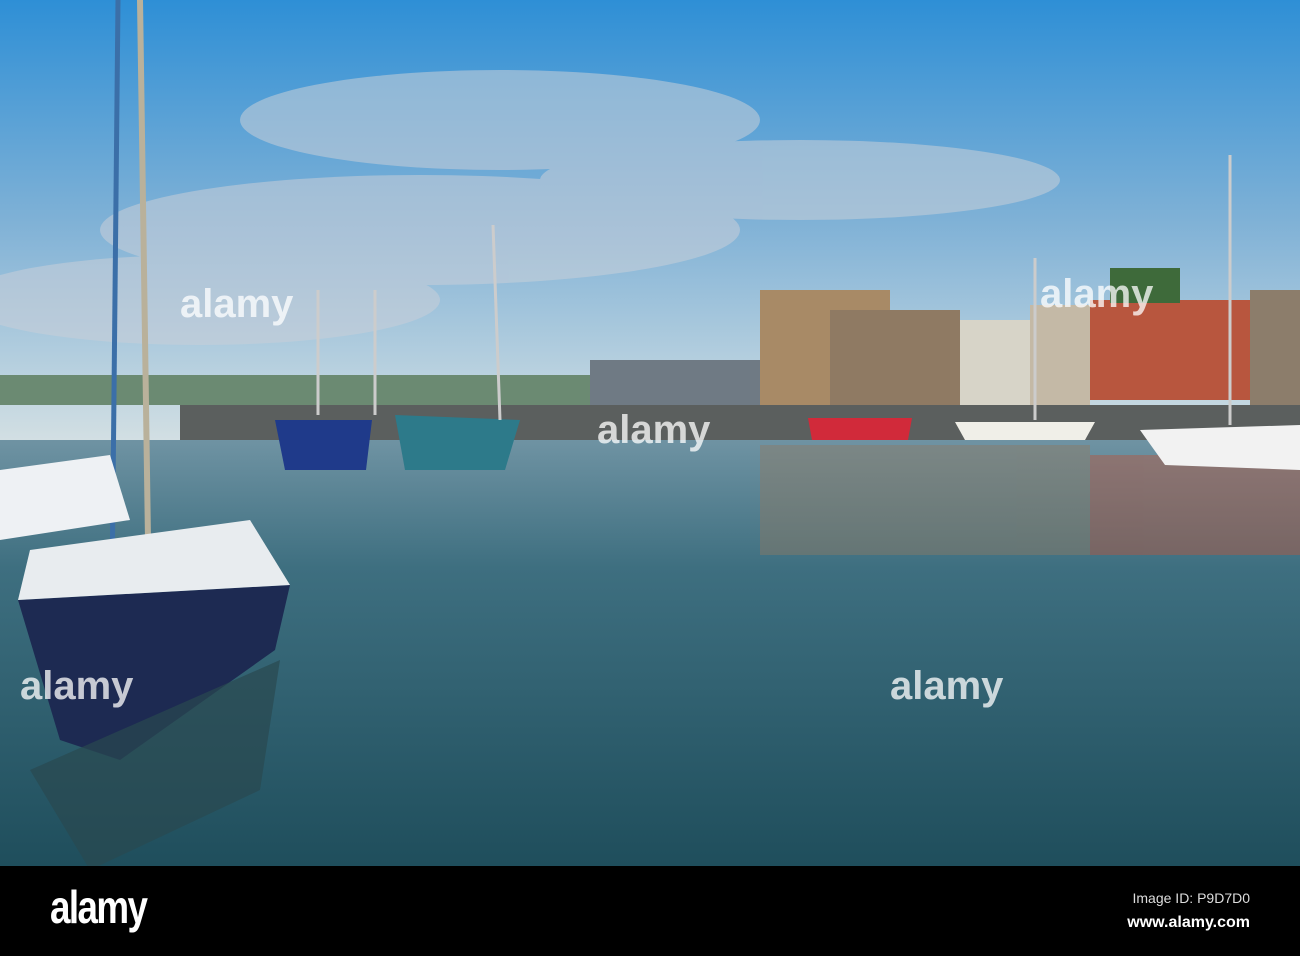  Describe the element at coordinates (1191, 898) in the screenshot. I see `image-id: Image ID: P9D7D0` at that location.